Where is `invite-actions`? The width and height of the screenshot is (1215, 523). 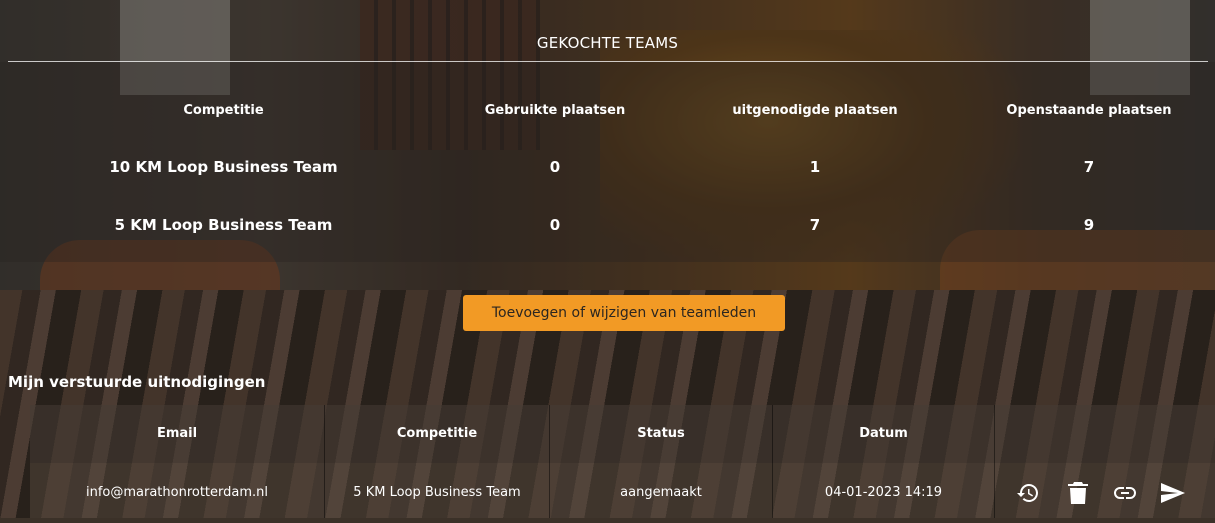
invite-actions is located at coordinates (1115, 490).